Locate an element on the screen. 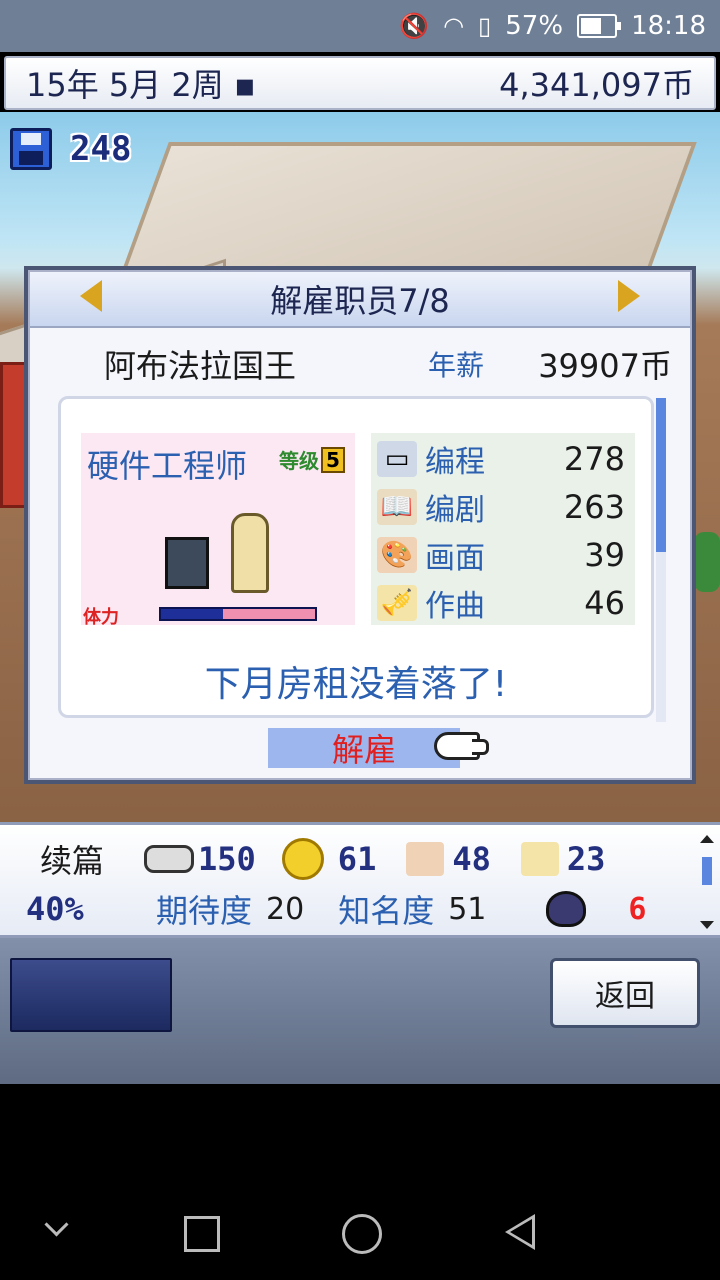 The image size is (720, 1280). battery-percent: 57% is located at coordinates (534, 26).